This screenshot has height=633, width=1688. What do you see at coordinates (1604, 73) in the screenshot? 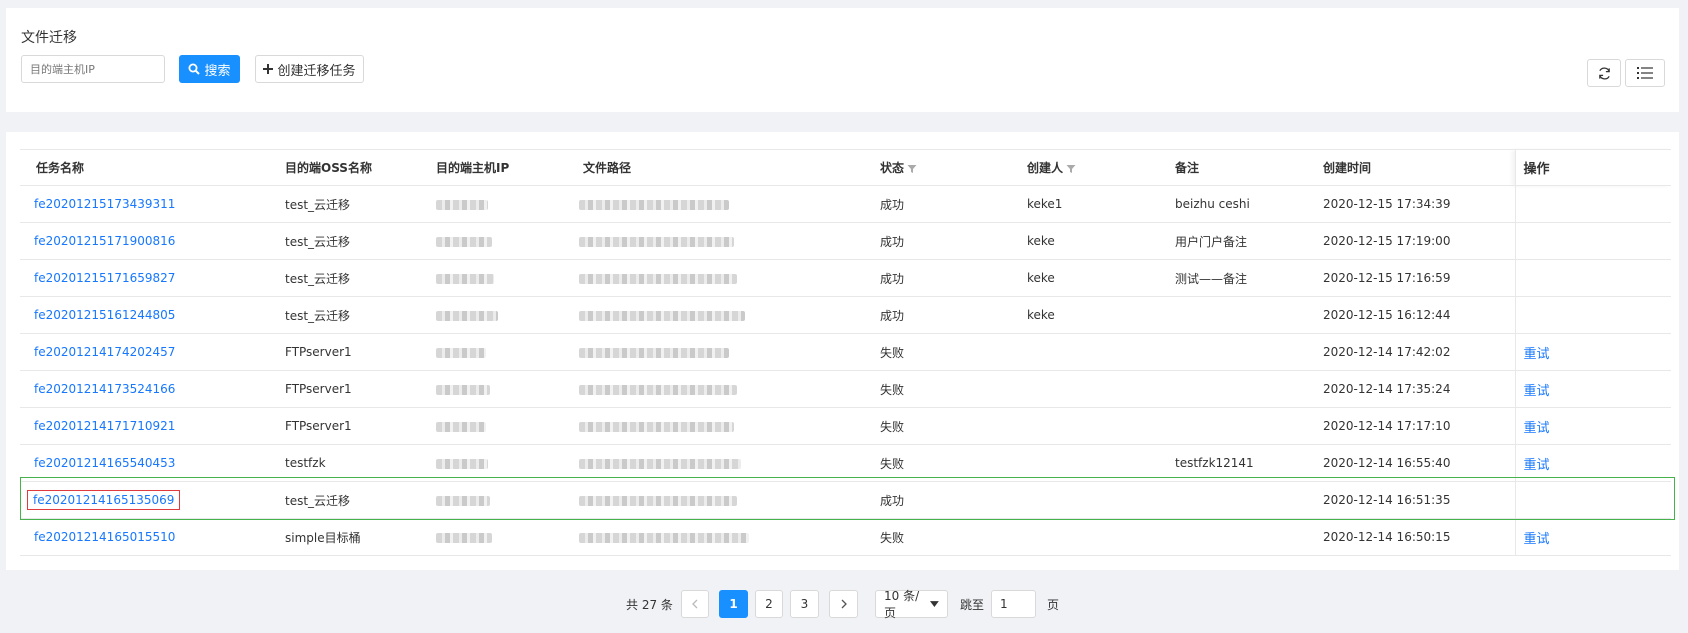
I see `refresh-button` at bounding box center [1604, 73].